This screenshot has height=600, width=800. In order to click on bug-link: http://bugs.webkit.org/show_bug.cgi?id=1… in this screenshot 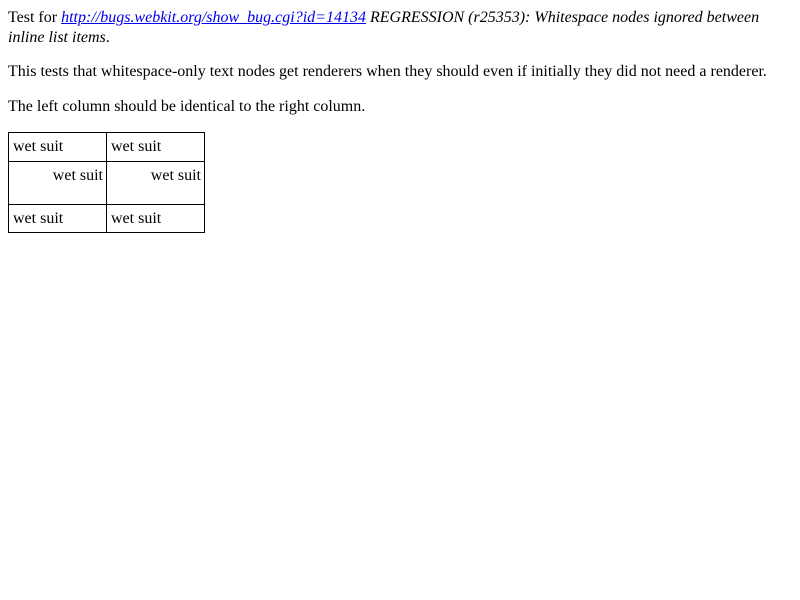, I will do `click(213, 17)`.